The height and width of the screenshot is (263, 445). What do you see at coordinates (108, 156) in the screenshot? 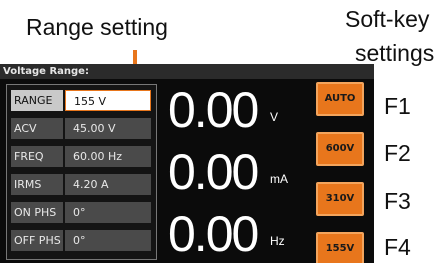
I see `param-value: 60.00 Hz` at bounding box center [108, 156].